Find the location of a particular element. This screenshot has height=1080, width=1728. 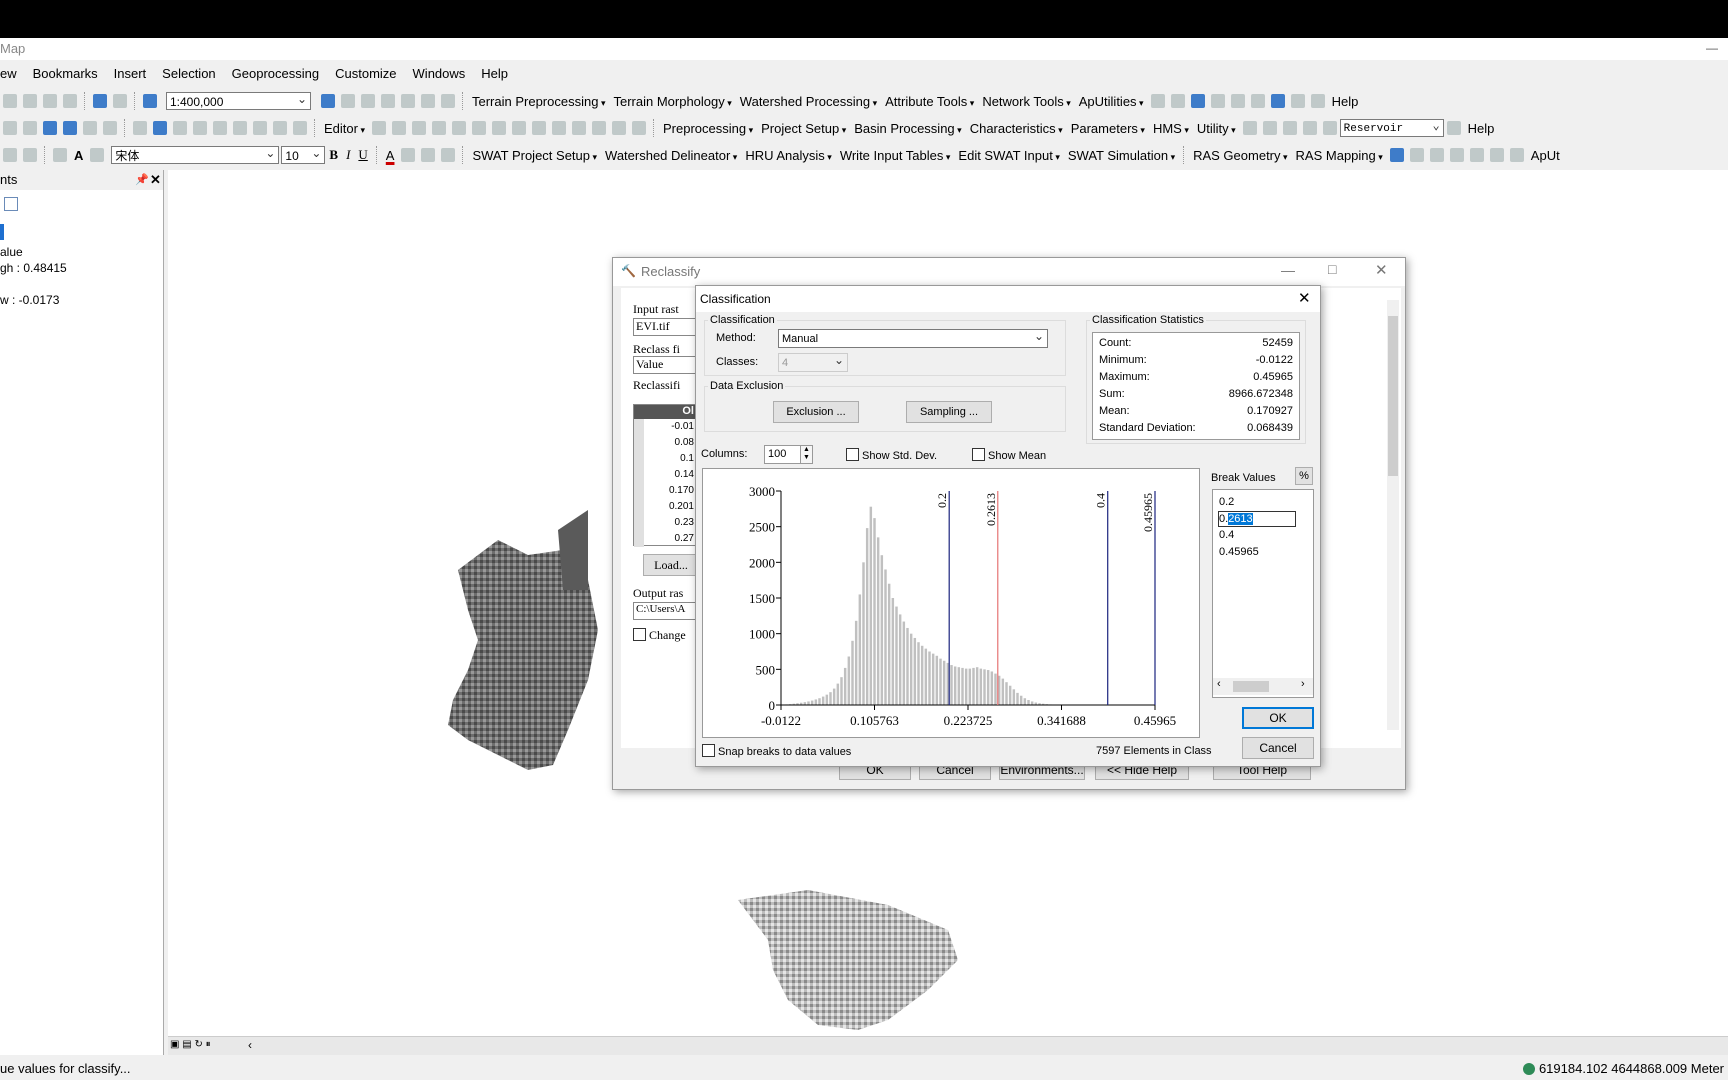

delete-icon is located at coordinates (70, 101).